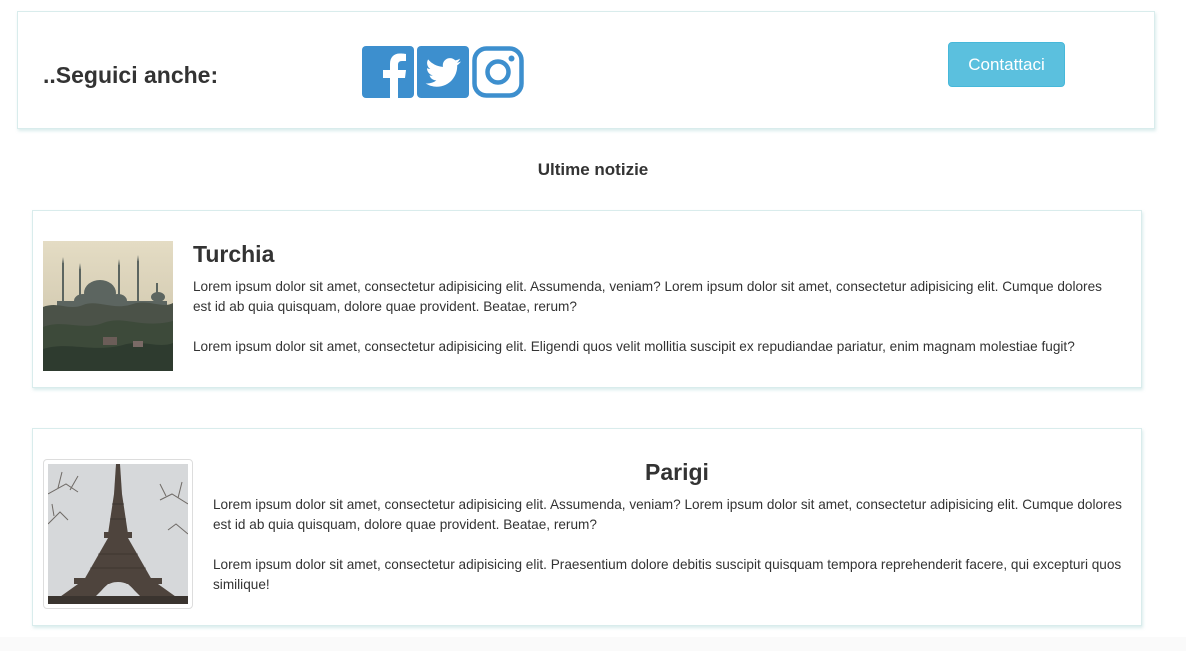 Image resolution: width=1186 pixels, height=651 pixels. I want to click on image-thumbnail-frame, so click(118, 534).